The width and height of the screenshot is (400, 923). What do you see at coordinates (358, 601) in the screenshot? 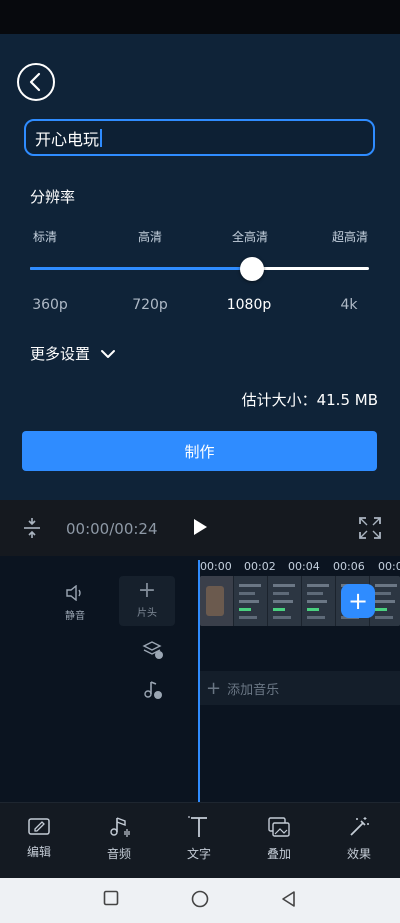
I see `add-clip-button: +` at bounding box center [358, 601].